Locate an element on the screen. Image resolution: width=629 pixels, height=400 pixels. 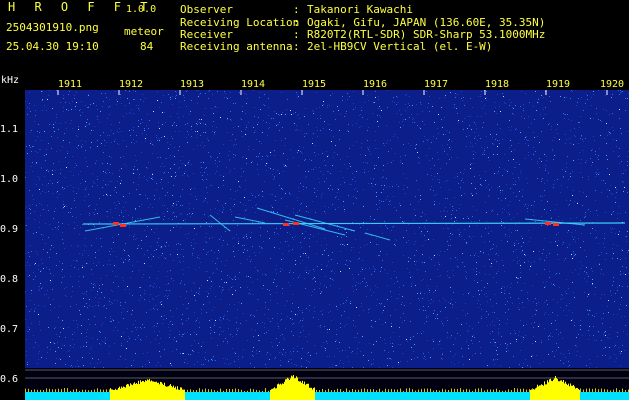
x-tick-label: 1916 is located at coordinates (375, 84).